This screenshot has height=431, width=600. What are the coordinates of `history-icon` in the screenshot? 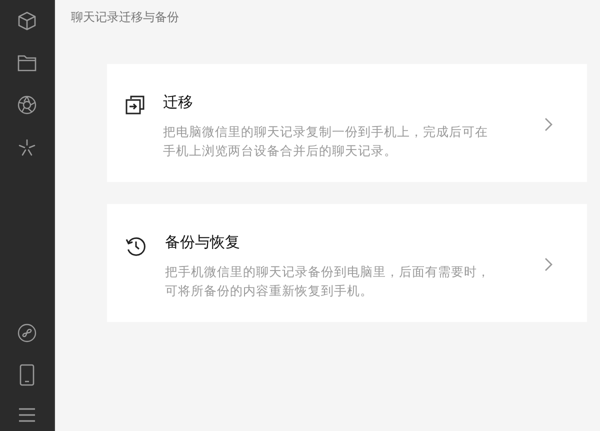 It's located at (136, 246).